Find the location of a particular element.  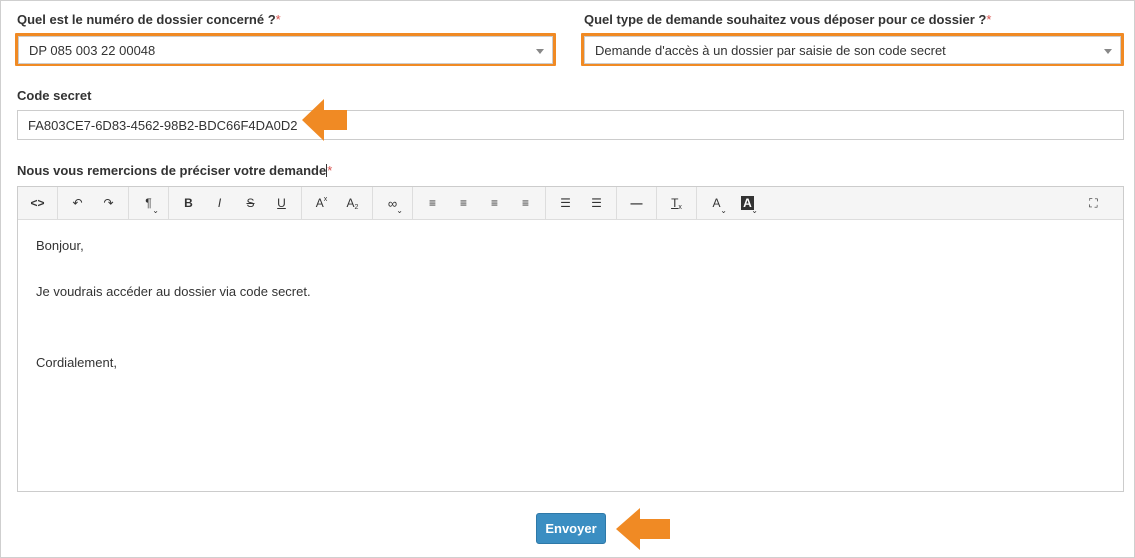

bold-icon: B is located at coordinates (188, 203).